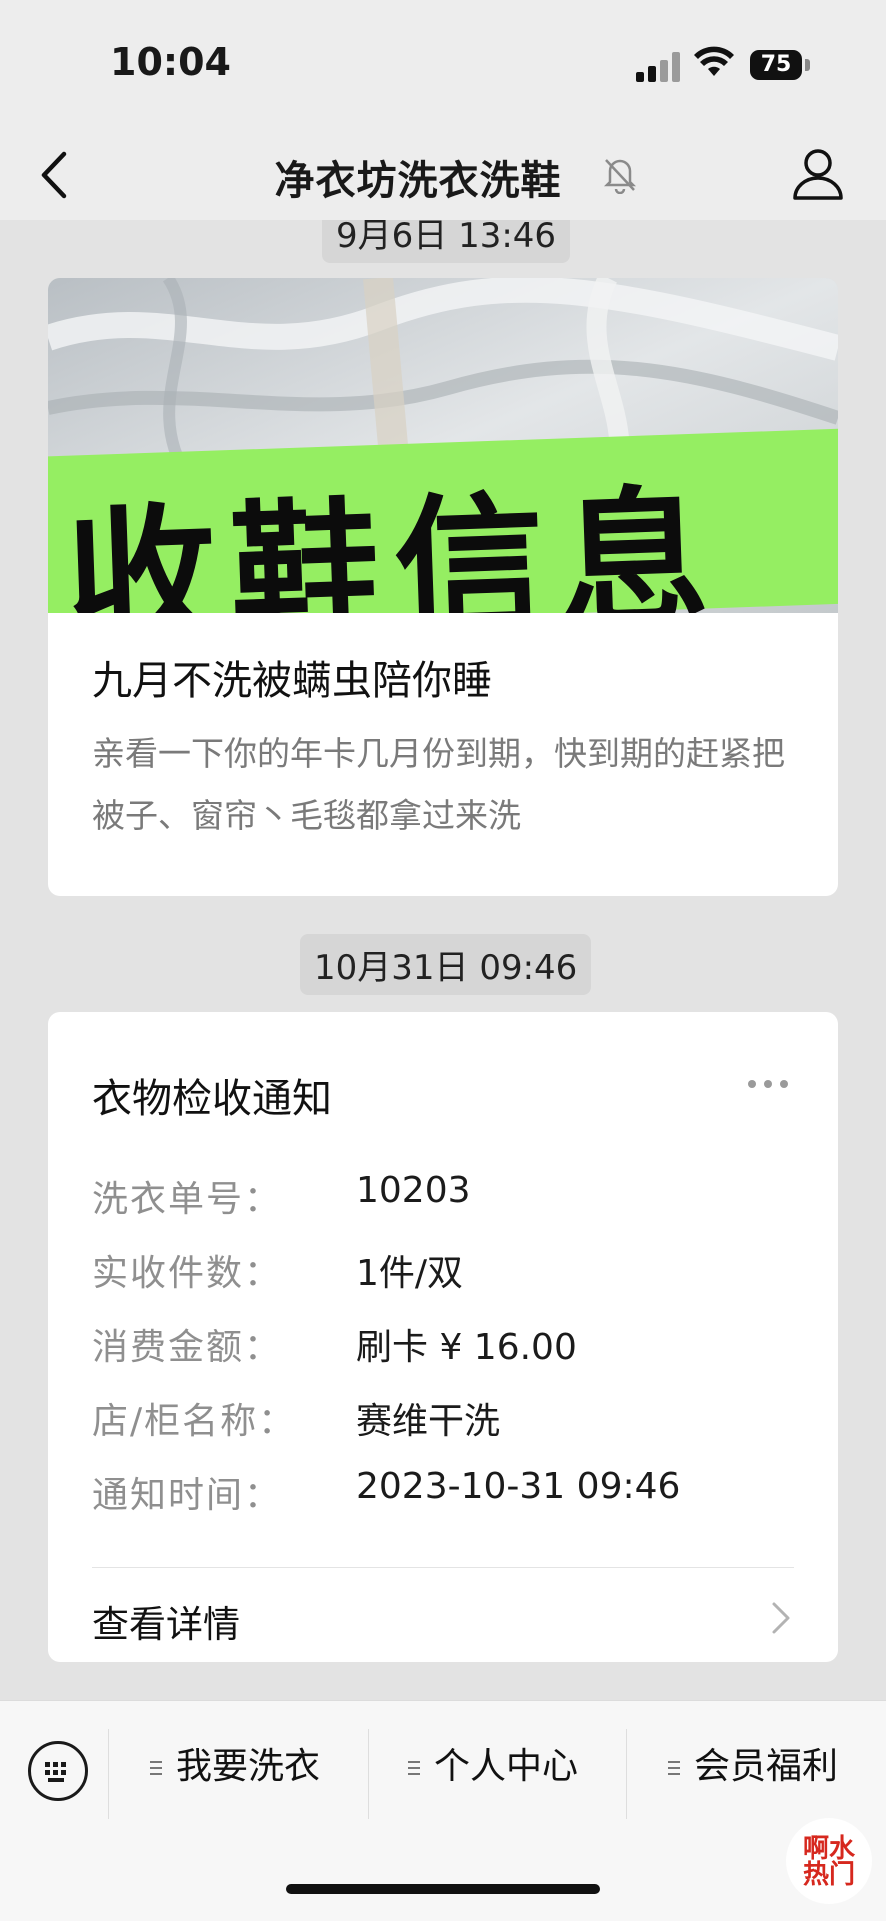  I want to click on field-item-count: 实收件数： 1件/双, so click(442, 1274).